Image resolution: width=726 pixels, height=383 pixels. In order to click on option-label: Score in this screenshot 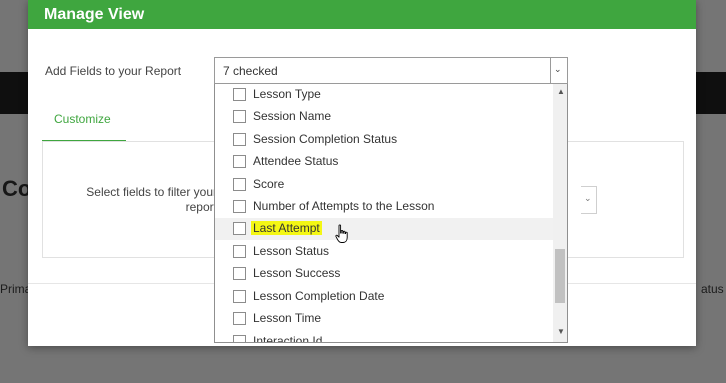, I will do `click(269, 184)`.